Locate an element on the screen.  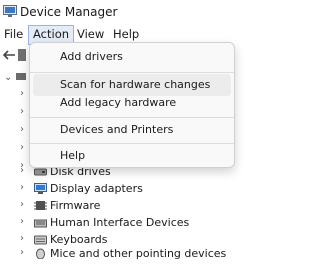
keyboard-icon is located at coordinates (40, 240).